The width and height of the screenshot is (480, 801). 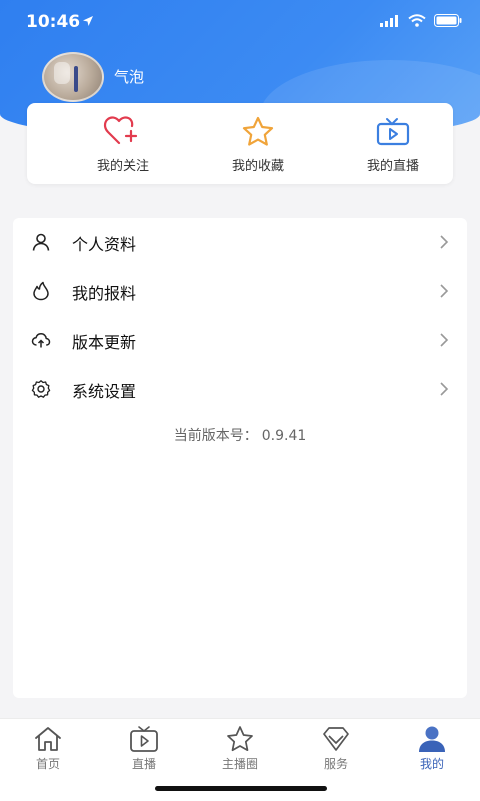 What do you see at coordinates (48, 739) in the screenshot?
I see `home-icon` at bounding box center [48, 739].